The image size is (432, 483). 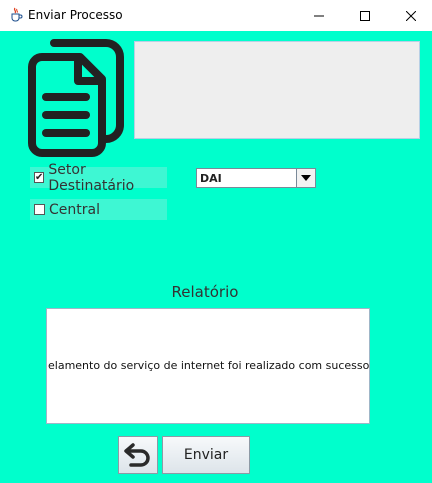 I want to click on minimize-icon, so click(x=319, y=15).